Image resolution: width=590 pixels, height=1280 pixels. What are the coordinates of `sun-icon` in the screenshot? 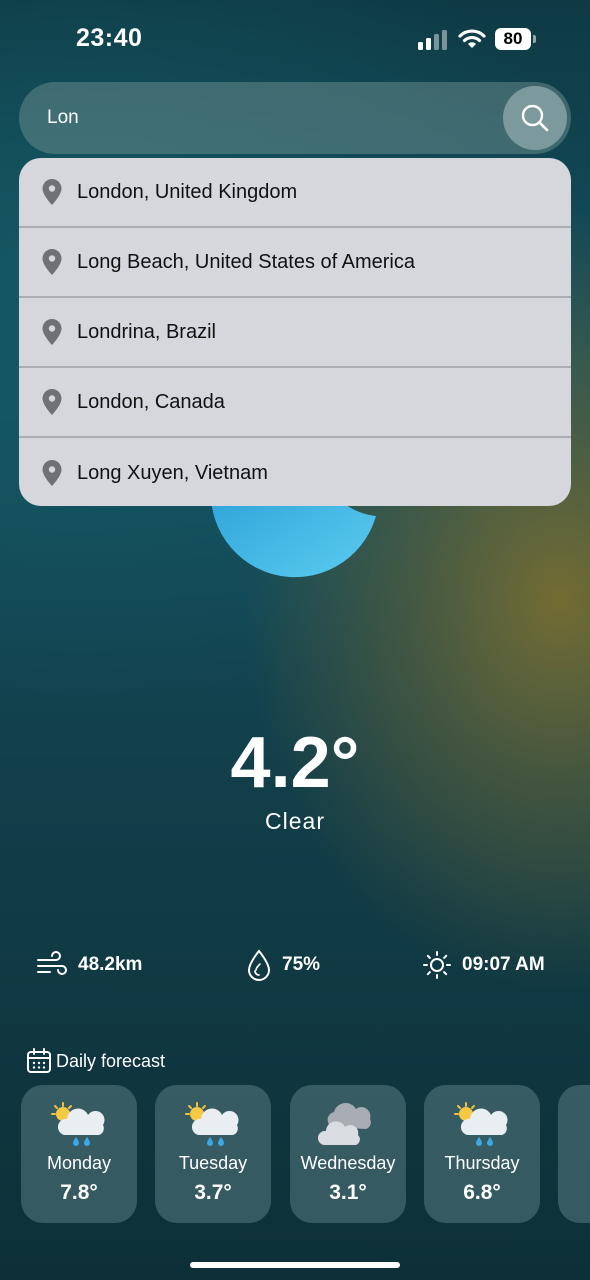 It's located at (437, 965).